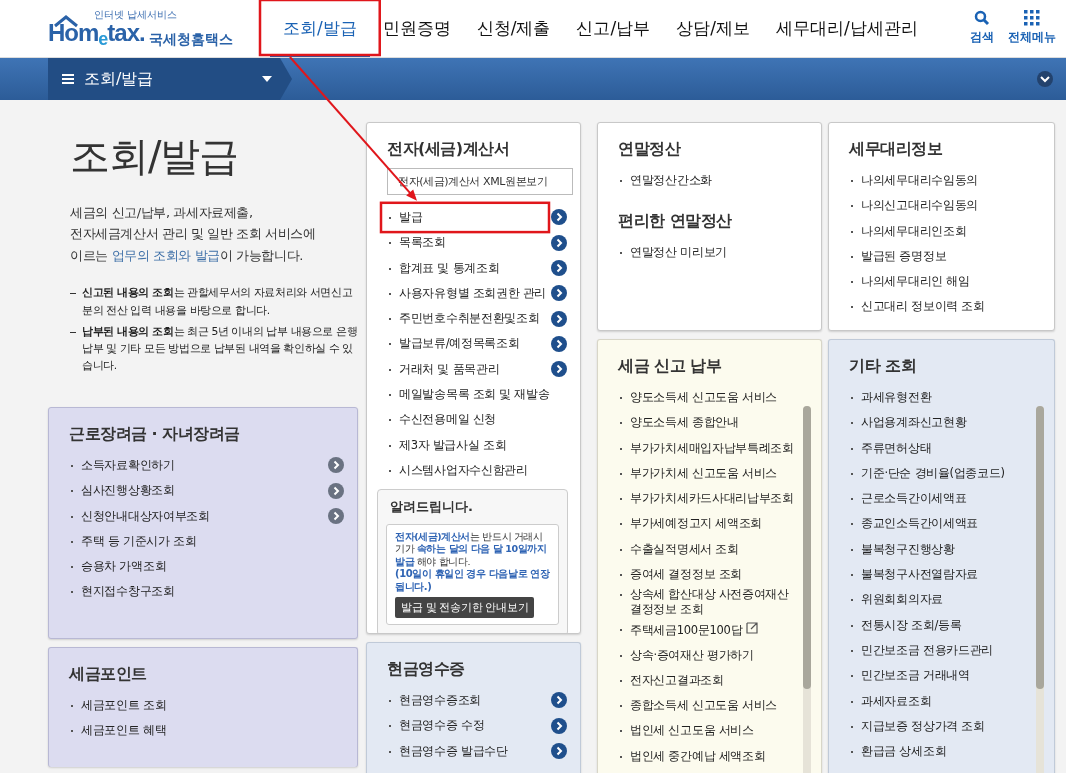 The image size is (1066, 773). What do you see at coordinates (706, 499) in the screenshot?
I see `menu-link: 부가가치세카드사대리납부조회` at bounding box center [706, 499].